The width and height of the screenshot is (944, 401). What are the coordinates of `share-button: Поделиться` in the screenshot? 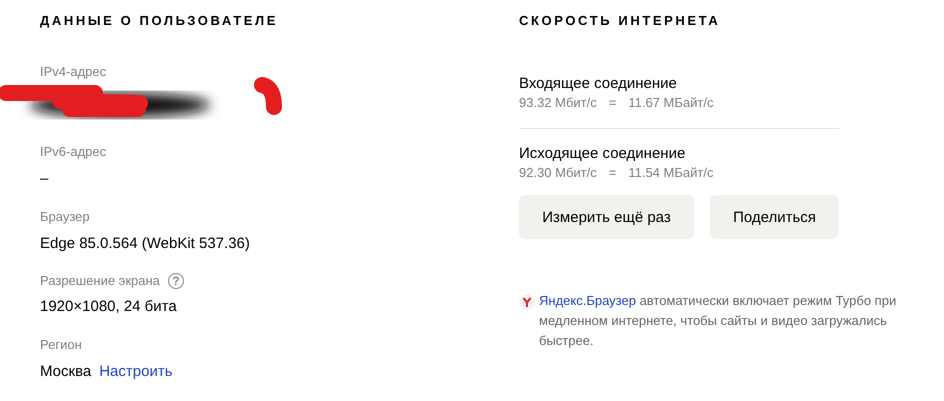 It's located at (774, 217).